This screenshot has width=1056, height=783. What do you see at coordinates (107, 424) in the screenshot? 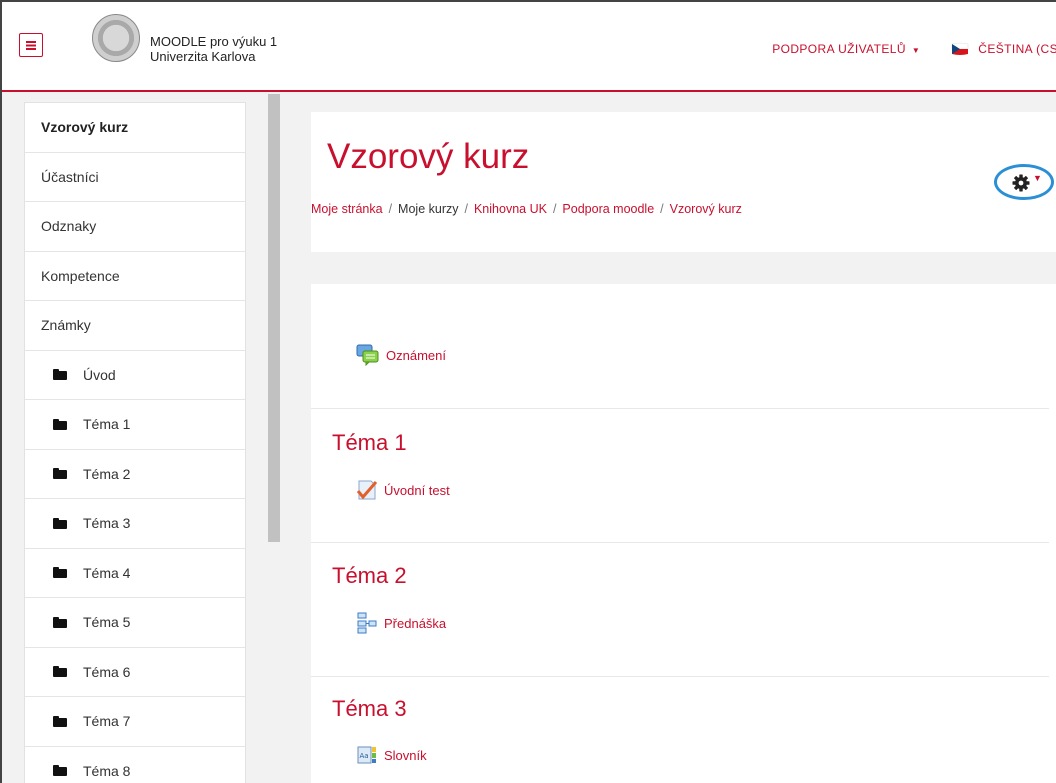
I see `sidebar-item-label: Téma 1` at bounding box center [107, 424].